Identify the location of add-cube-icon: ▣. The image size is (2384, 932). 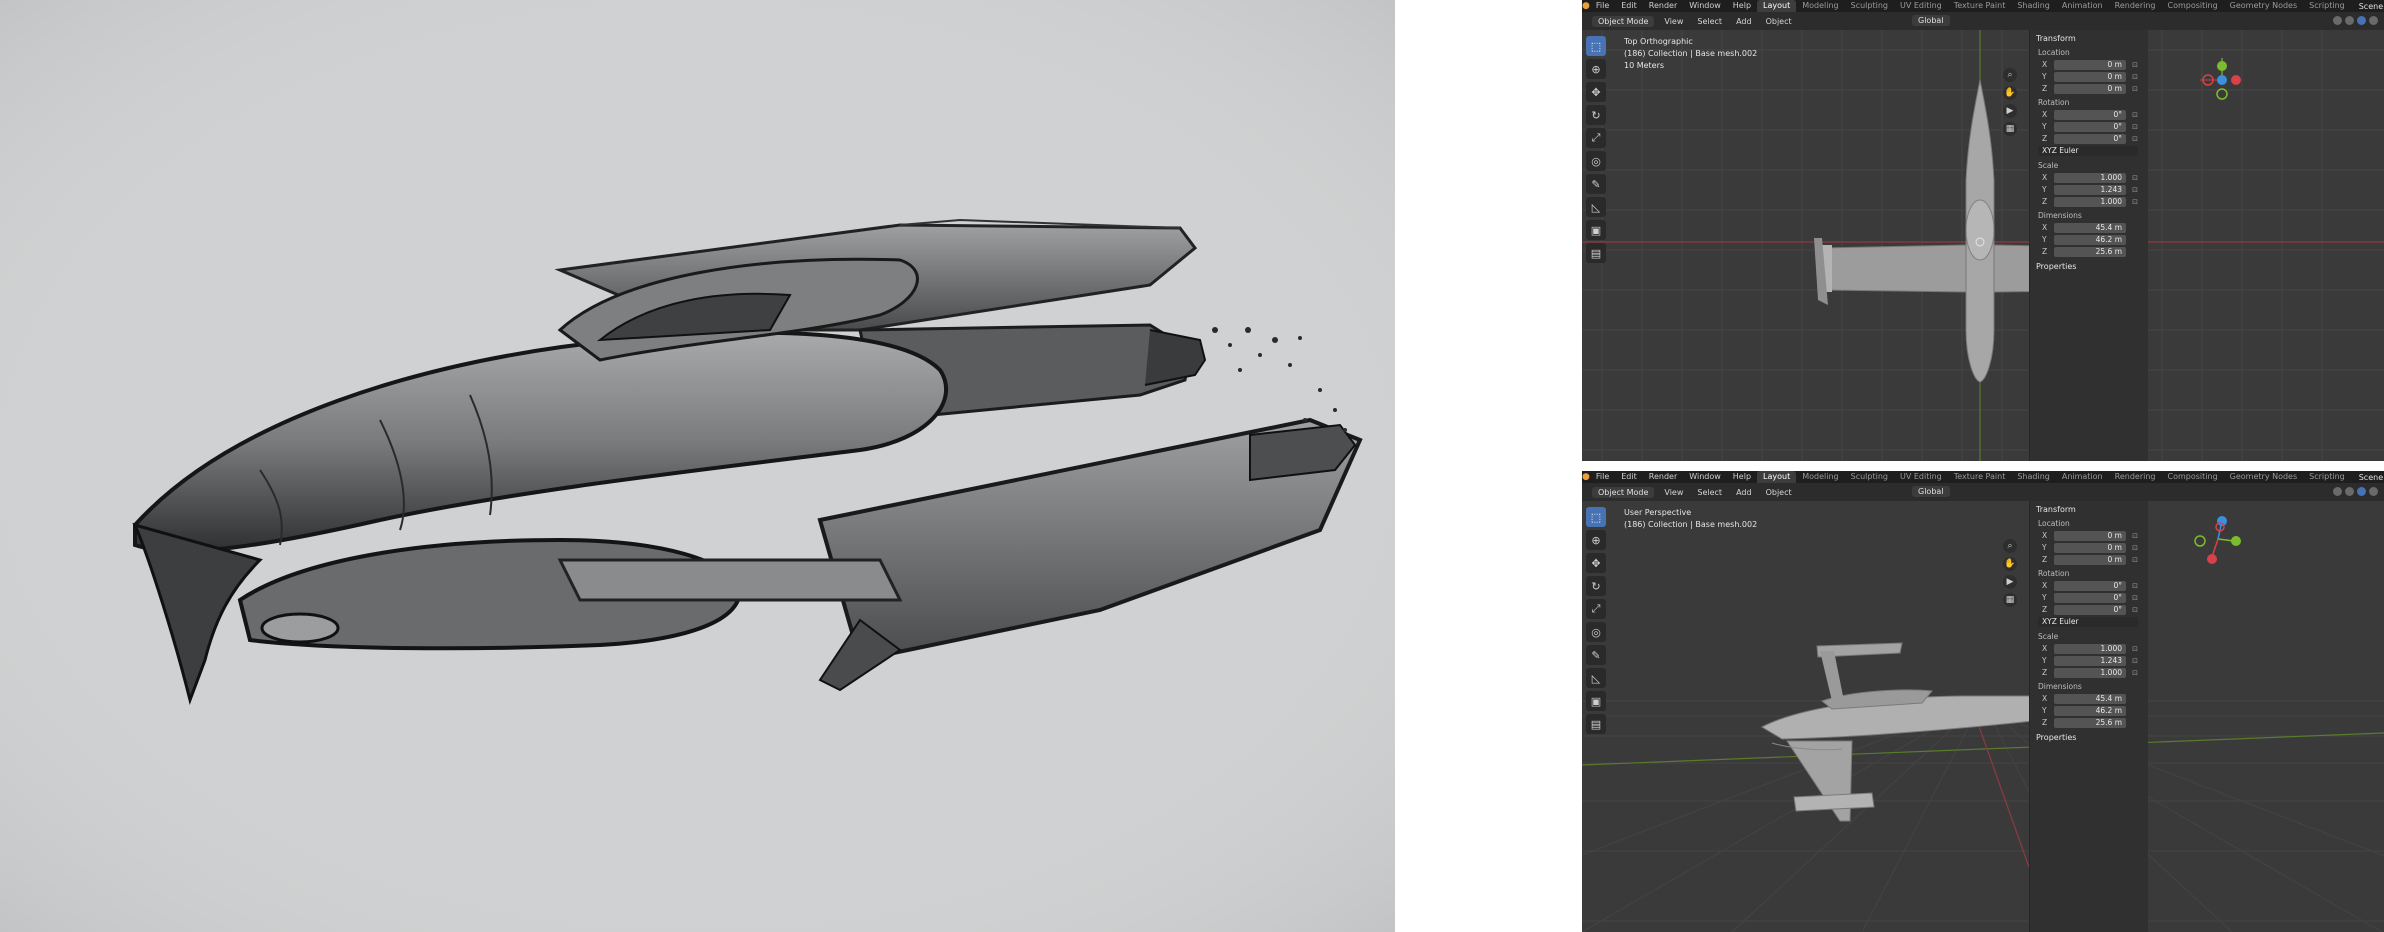
(1596, 230).